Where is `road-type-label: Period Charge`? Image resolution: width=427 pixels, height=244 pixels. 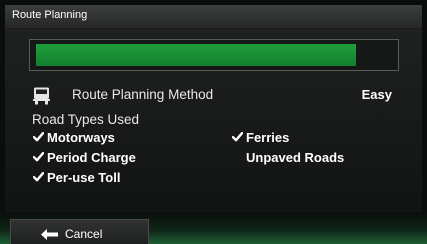
road-type-label: Period Charge is located at coordinates (91, 157).